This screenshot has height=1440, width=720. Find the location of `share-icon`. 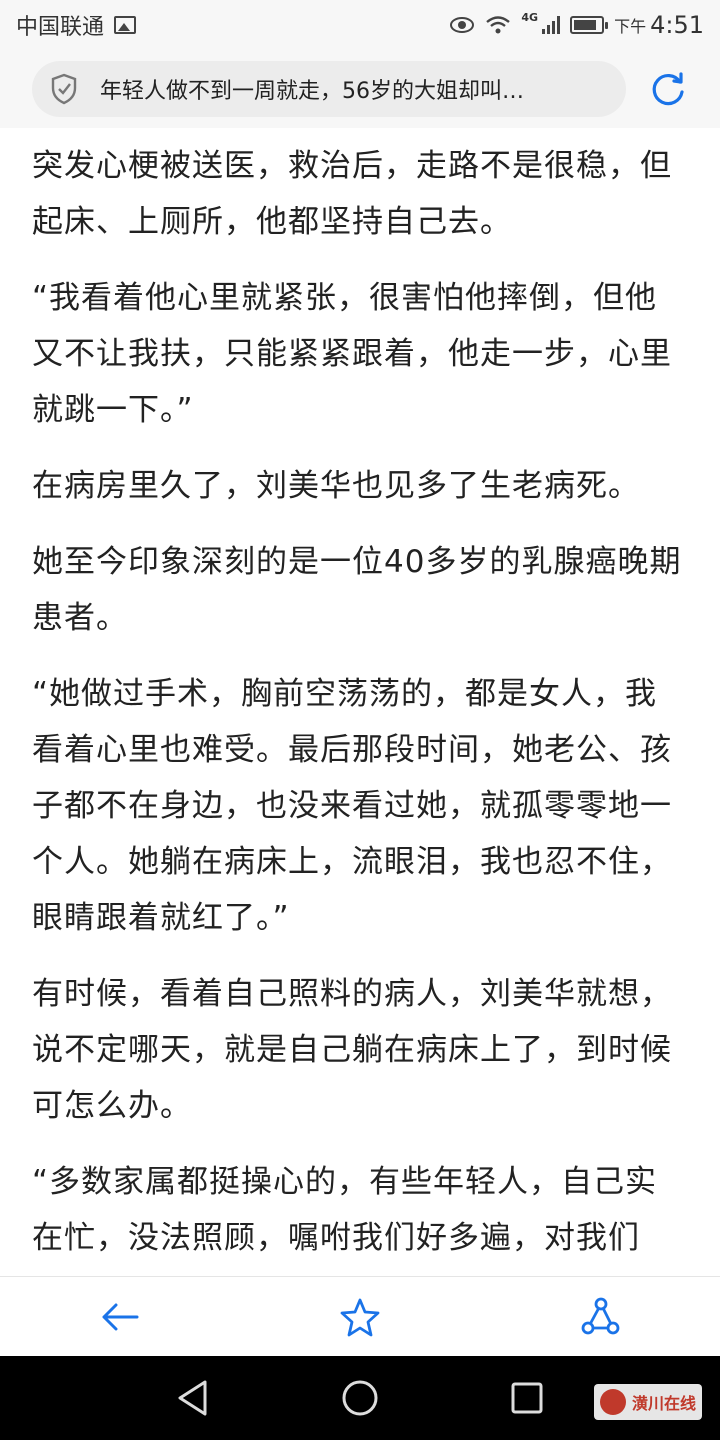

share-icon is located at coordinates (600, 1315).